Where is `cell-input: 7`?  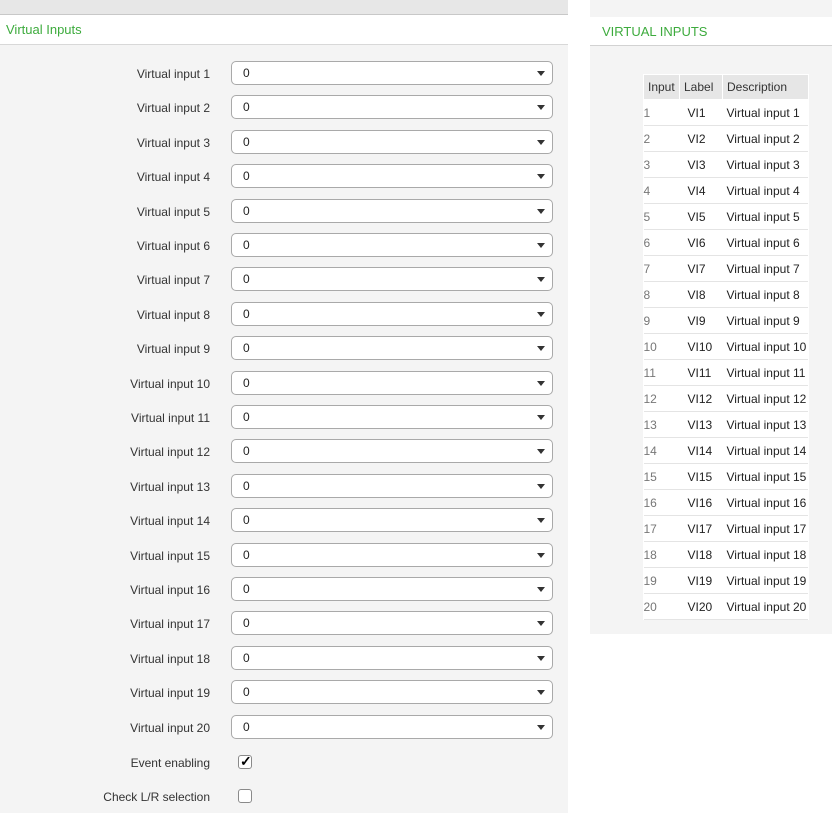
cell-input: 7 is located at coordinates (661, 268).